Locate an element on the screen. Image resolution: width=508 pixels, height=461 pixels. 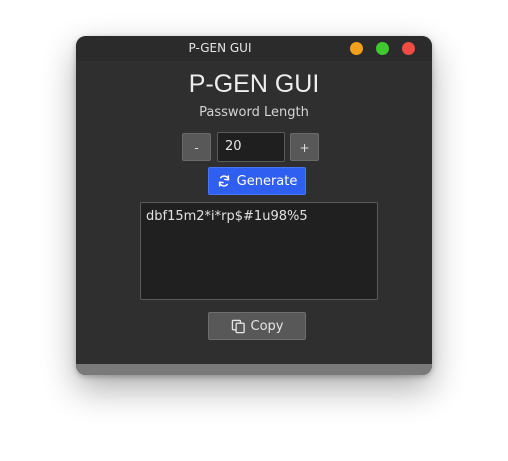
copy-button: Copy is located at coordinates (257, 326).